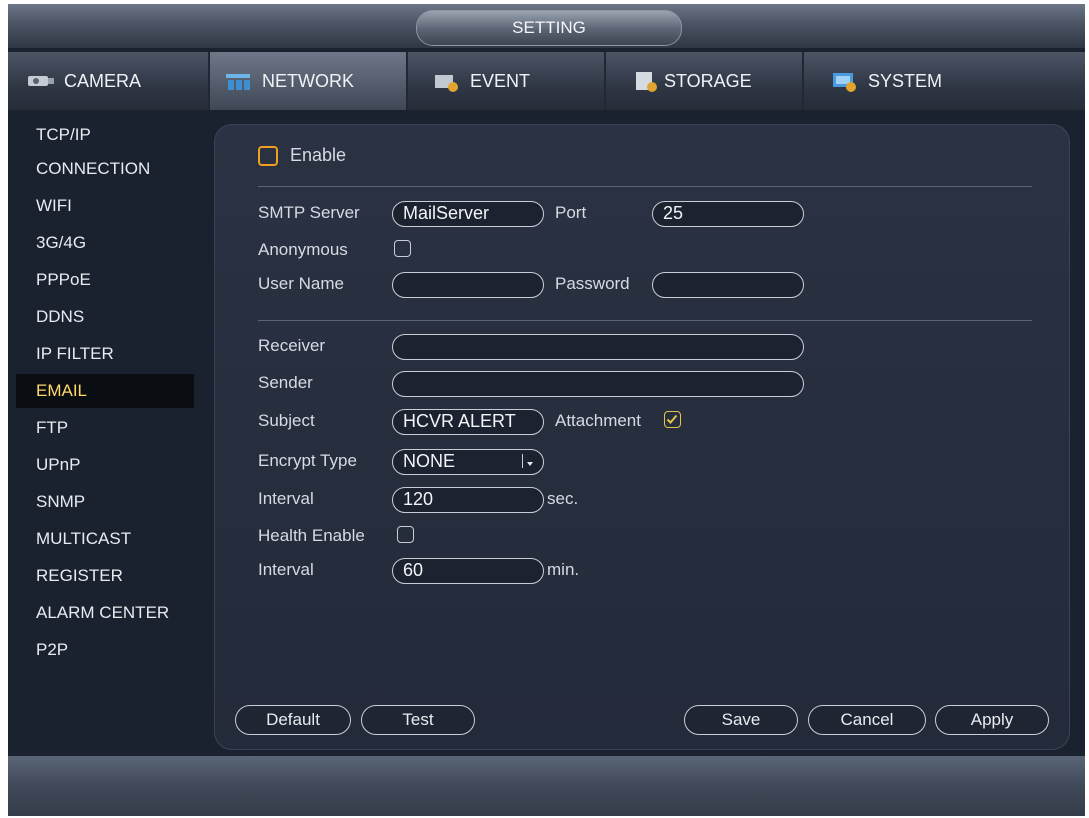  What do you see at coordinates (309, 212) in the screenshot?
I see `smtp-server-label: SMTP Server` at bounding box center [309, 212].